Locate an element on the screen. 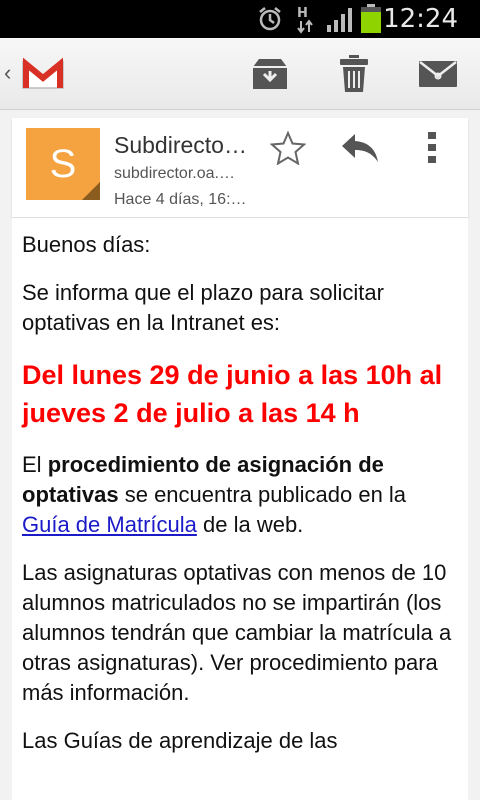 The height and width of the screenshot is (800, 480). gmail-logo-icon is located at coordinates (43, 75).